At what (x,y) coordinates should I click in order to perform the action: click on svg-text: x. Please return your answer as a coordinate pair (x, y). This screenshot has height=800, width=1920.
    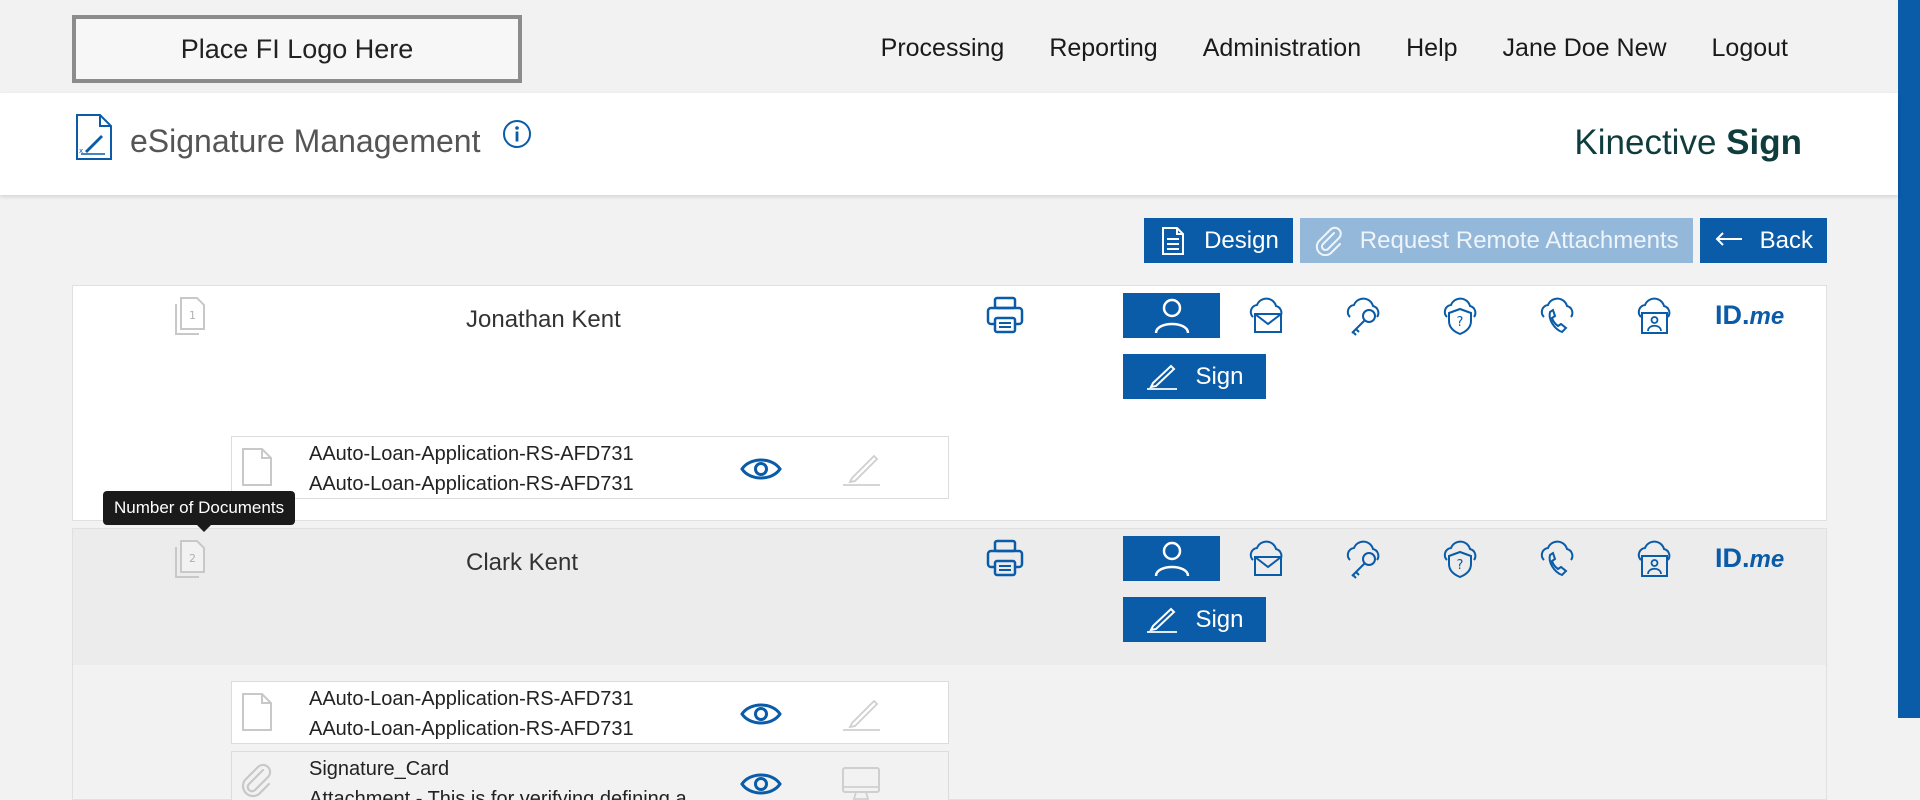
    Looking at the image, I should click on (81, 151).